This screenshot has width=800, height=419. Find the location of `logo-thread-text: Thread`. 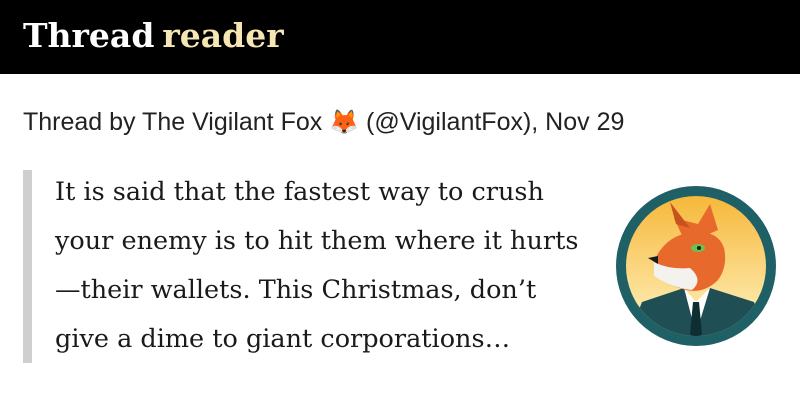

logo-thread-text: Thread is located at coordinates (89, 35).